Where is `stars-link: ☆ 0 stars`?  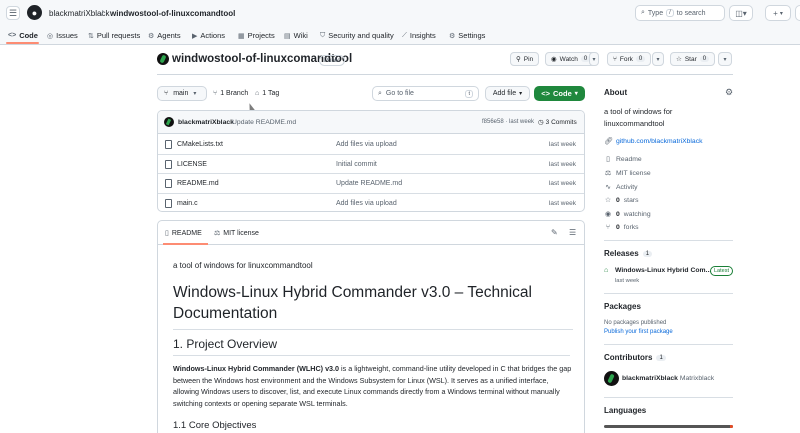 stars-link: ☆ 0 stars is located at coordinates (621, 200).